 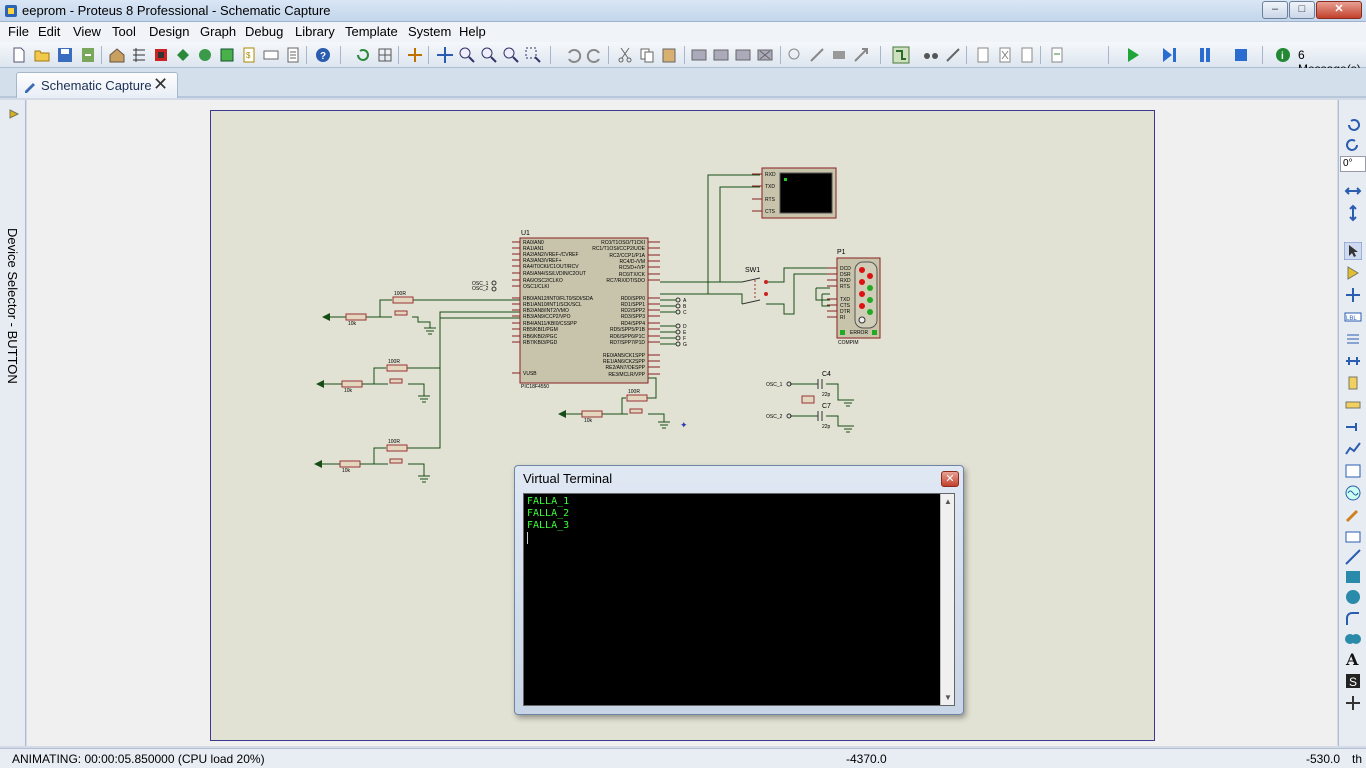 I want to click on tab-schematic-capture: Schematic Capture ✕, so click(x=97, y=85).